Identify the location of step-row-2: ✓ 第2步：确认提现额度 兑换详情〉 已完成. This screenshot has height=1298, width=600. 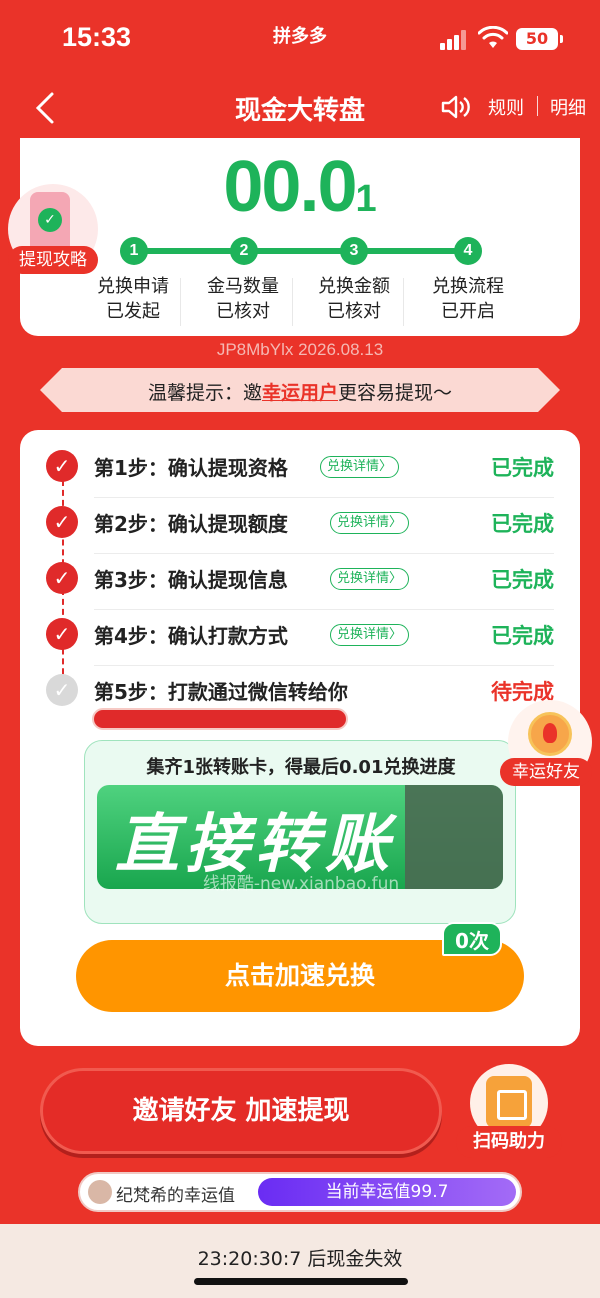
(300, 526).